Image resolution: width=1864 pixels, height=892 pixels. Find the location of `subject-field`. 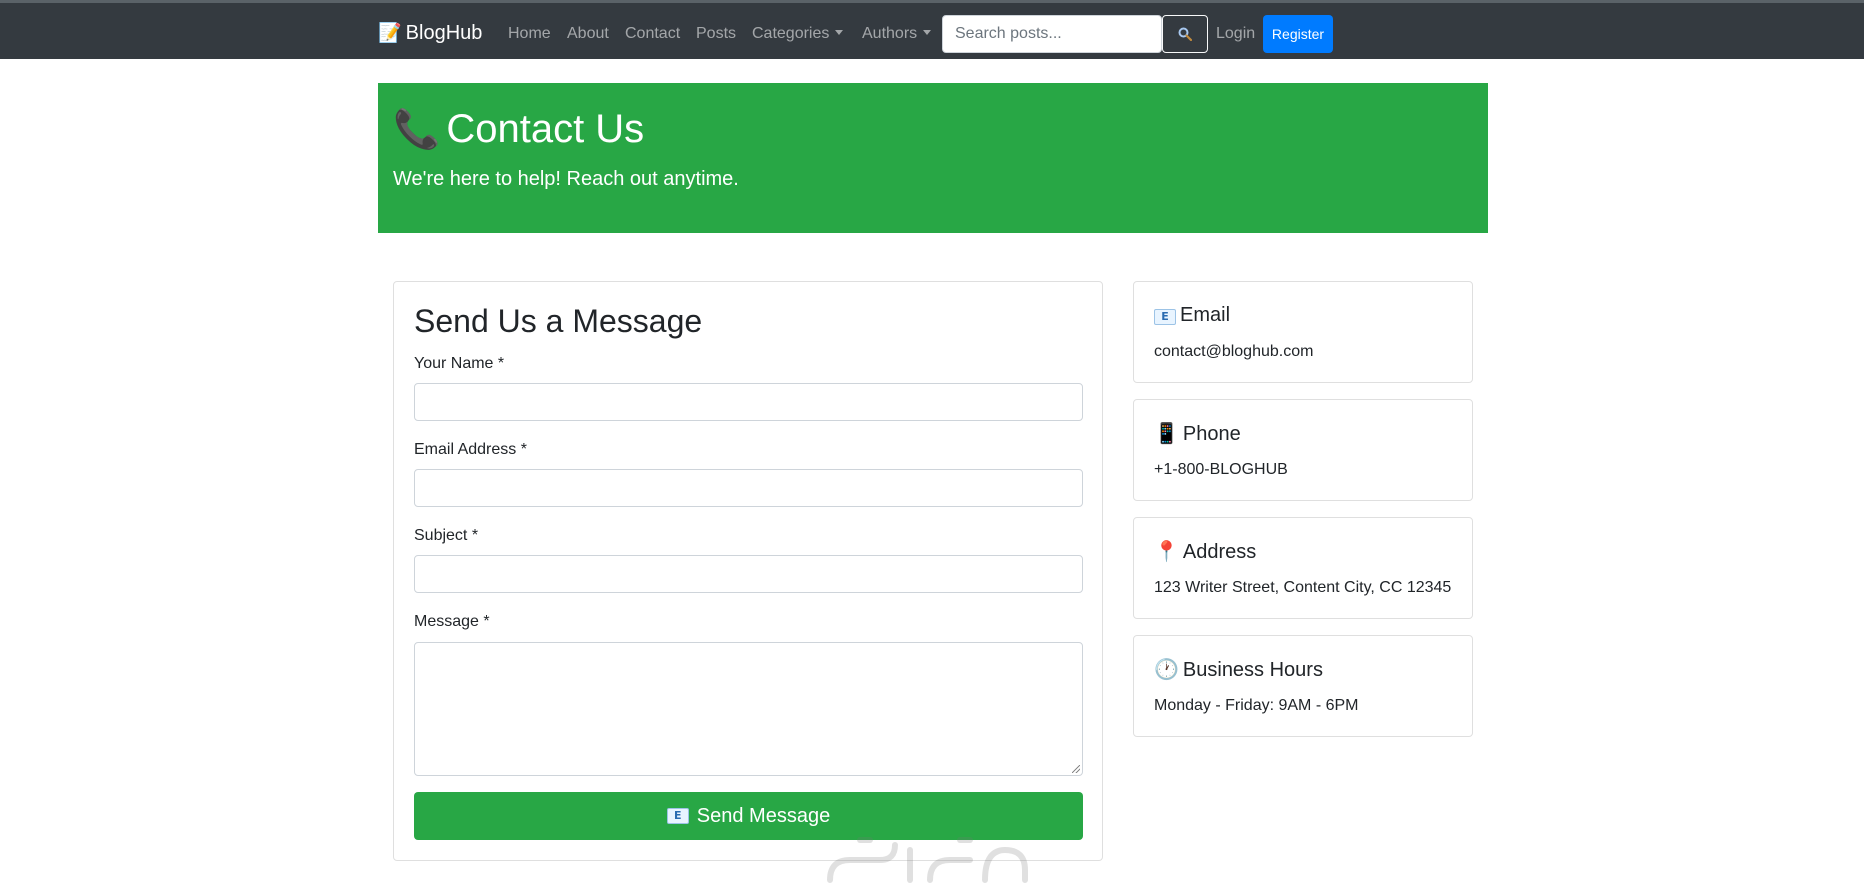

subject-field is located at coordinates (748, 574).